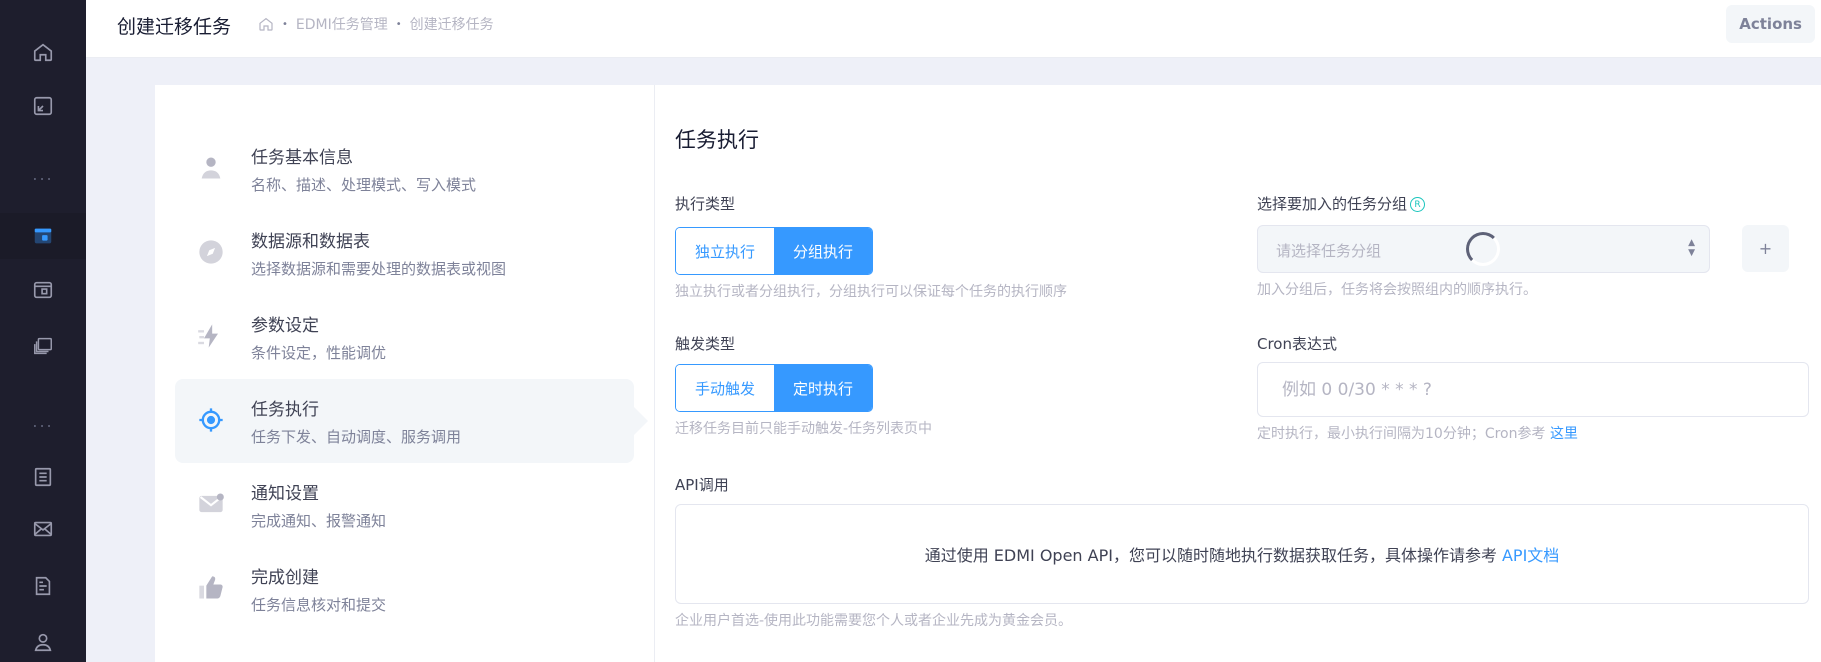  Describe the element at coordinates (285, 410) in the screenshot. I see `step-title: 任务执行` at that location.